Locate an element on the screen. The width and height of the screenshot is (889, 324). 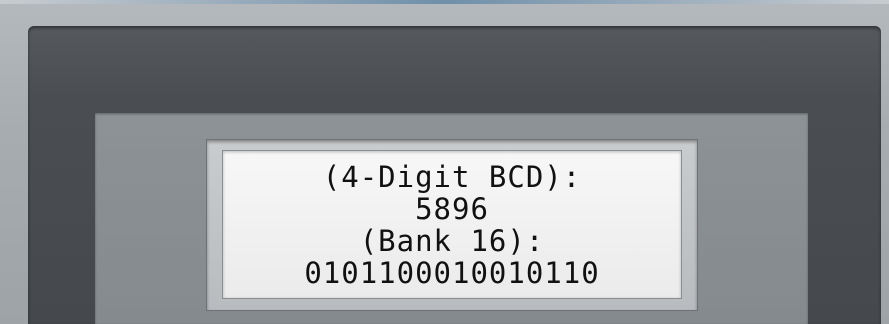
lcd-line-bcd-value: 5896 is located at coordinates (452, 209).